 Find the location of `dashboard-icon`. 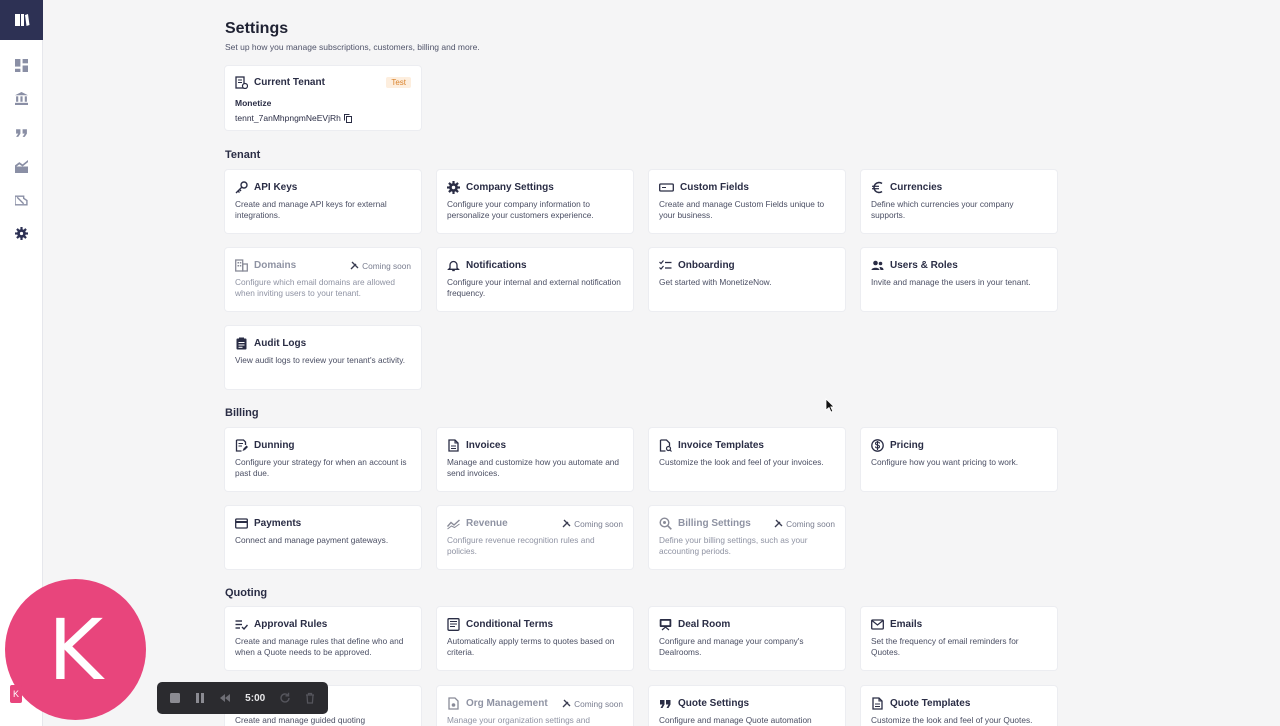

dashboard-icon is located at coordinates (21, 65).